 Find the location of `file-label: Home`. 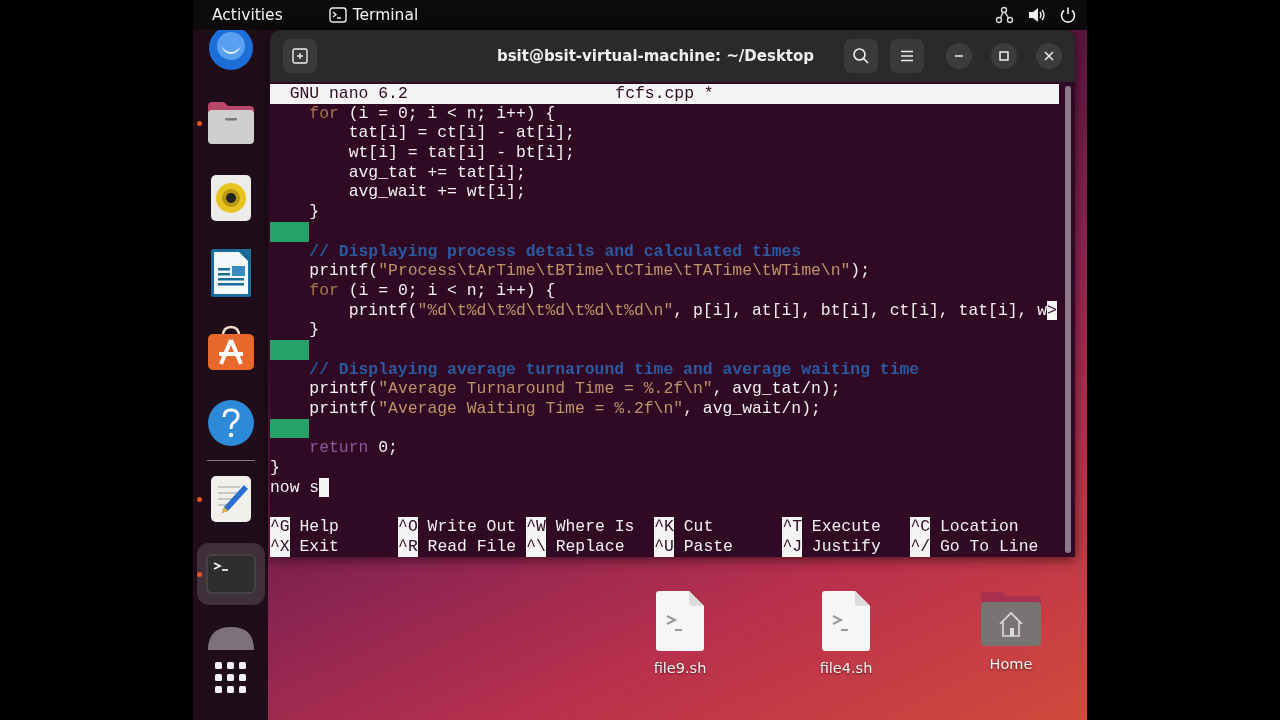

file-label: Home is located at coordinates (1011, 664).